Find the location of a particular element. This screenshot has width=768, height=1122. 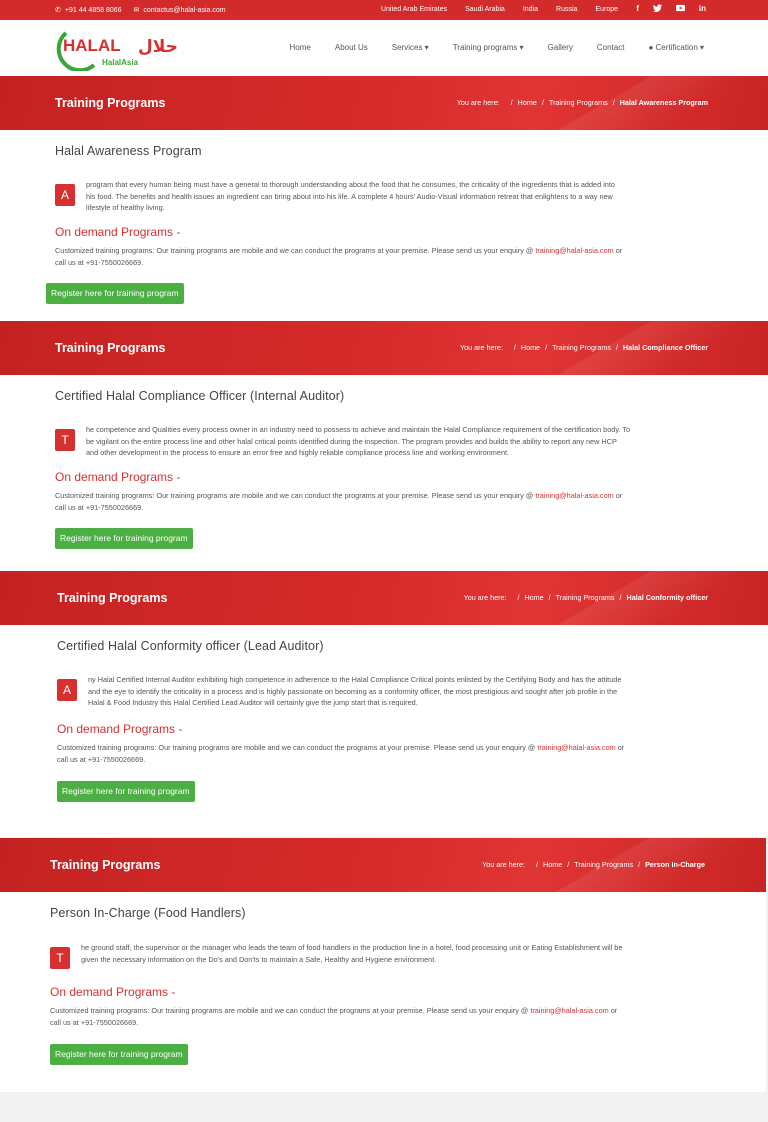

nav-about-us: About Us is located at coordinates (351, 47).